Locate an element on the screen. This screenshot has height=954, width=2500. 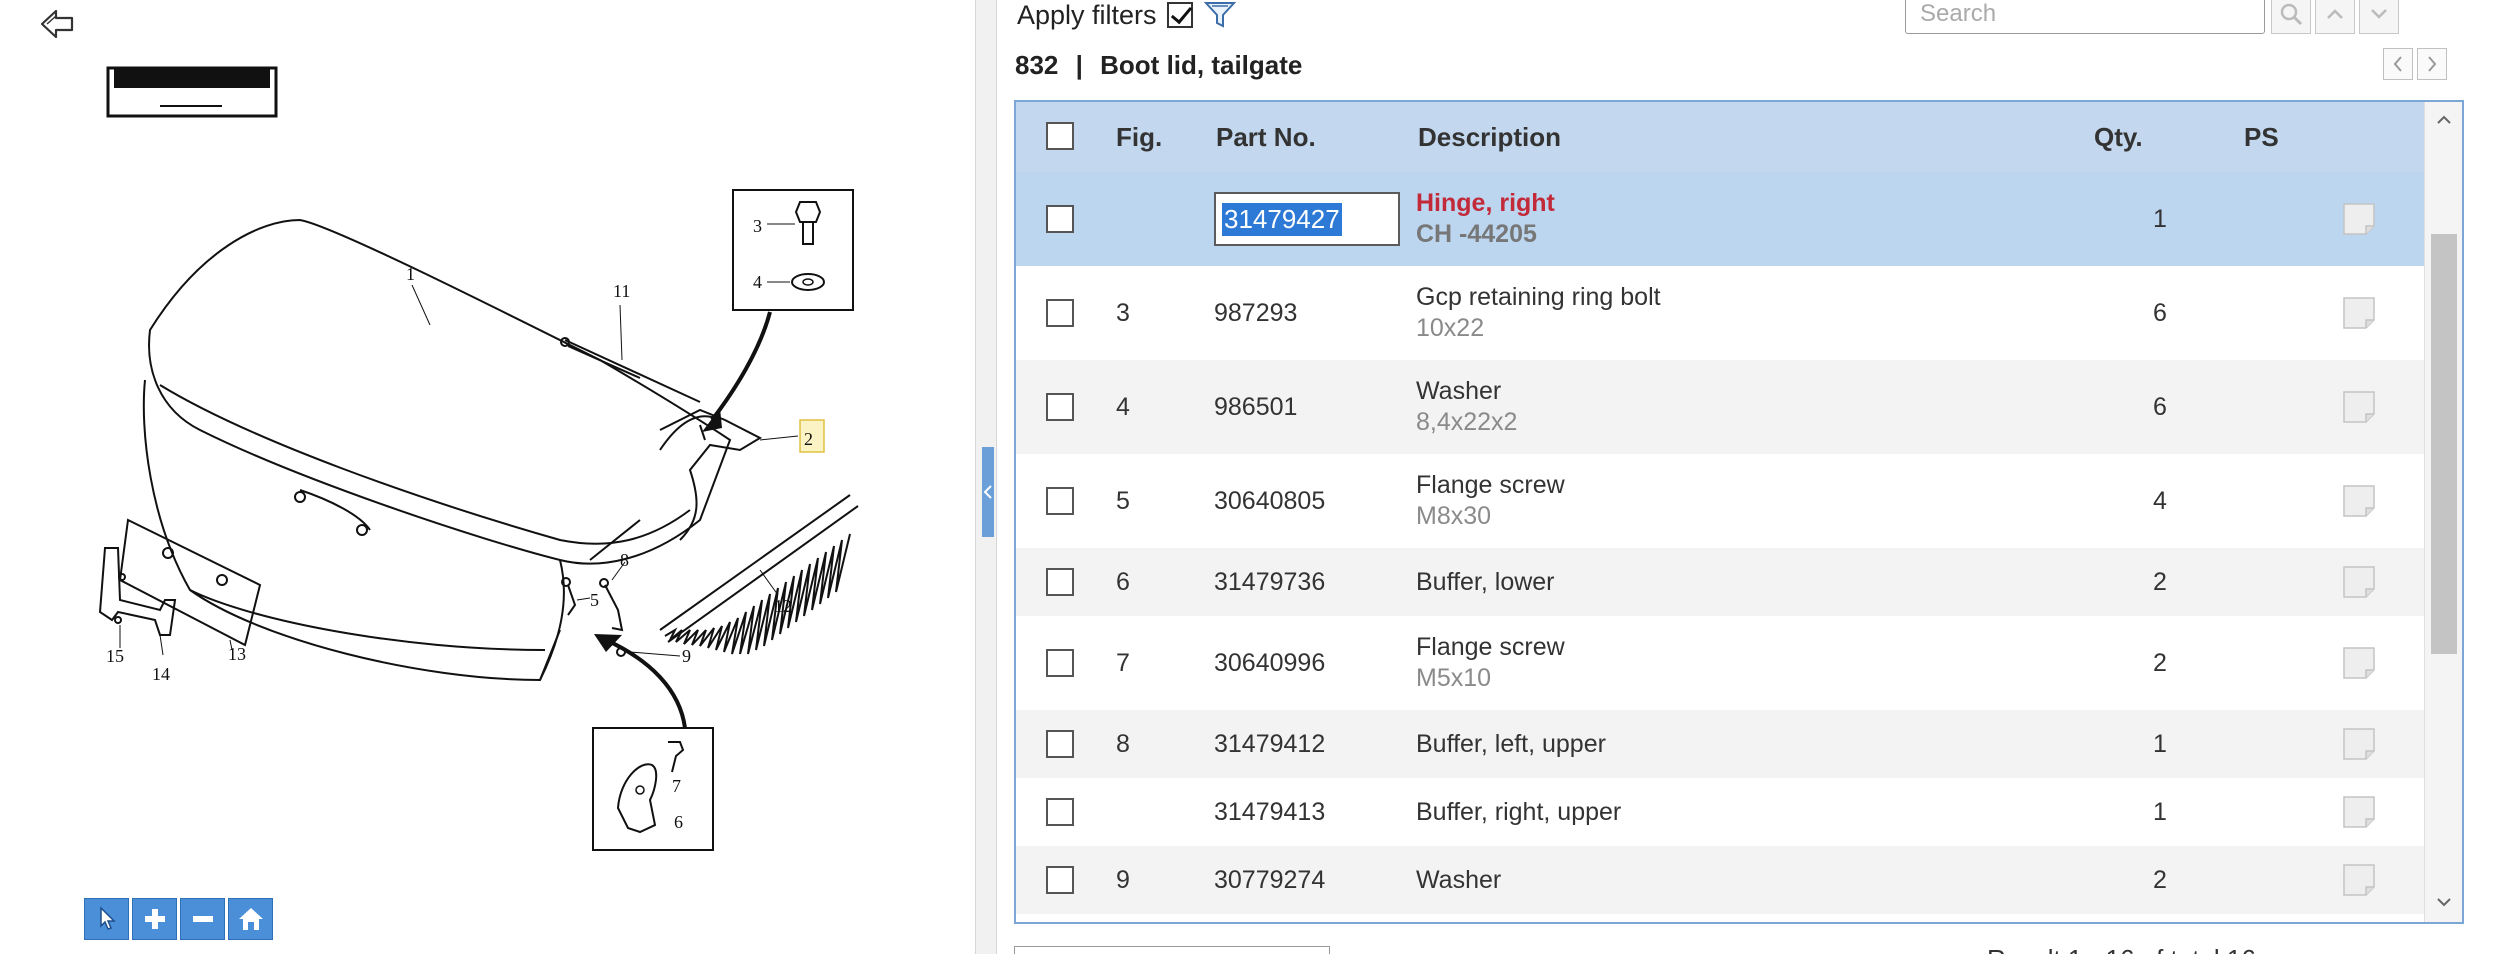
table-header: Fig. Part No. Description Qty. PS is located at coordinates (1720, 137).